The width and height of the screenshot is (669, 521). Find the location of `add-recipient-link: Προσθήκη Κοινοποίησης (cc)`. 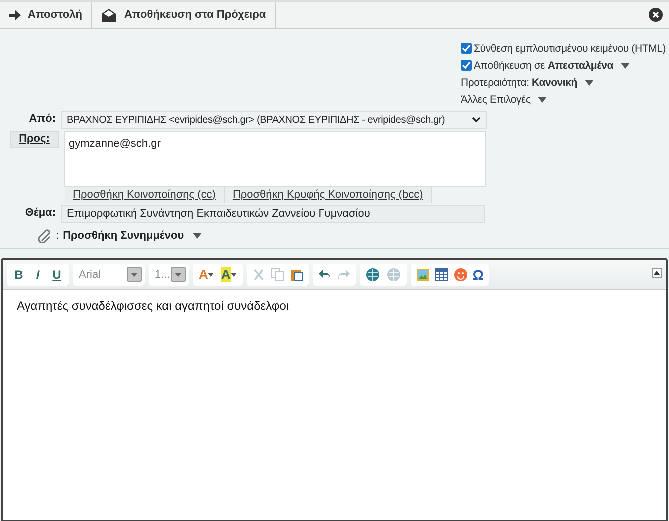

add-recipient-link: Προσθήκη Κοινοποίησης (cc) is located at coordinates (145, 195).